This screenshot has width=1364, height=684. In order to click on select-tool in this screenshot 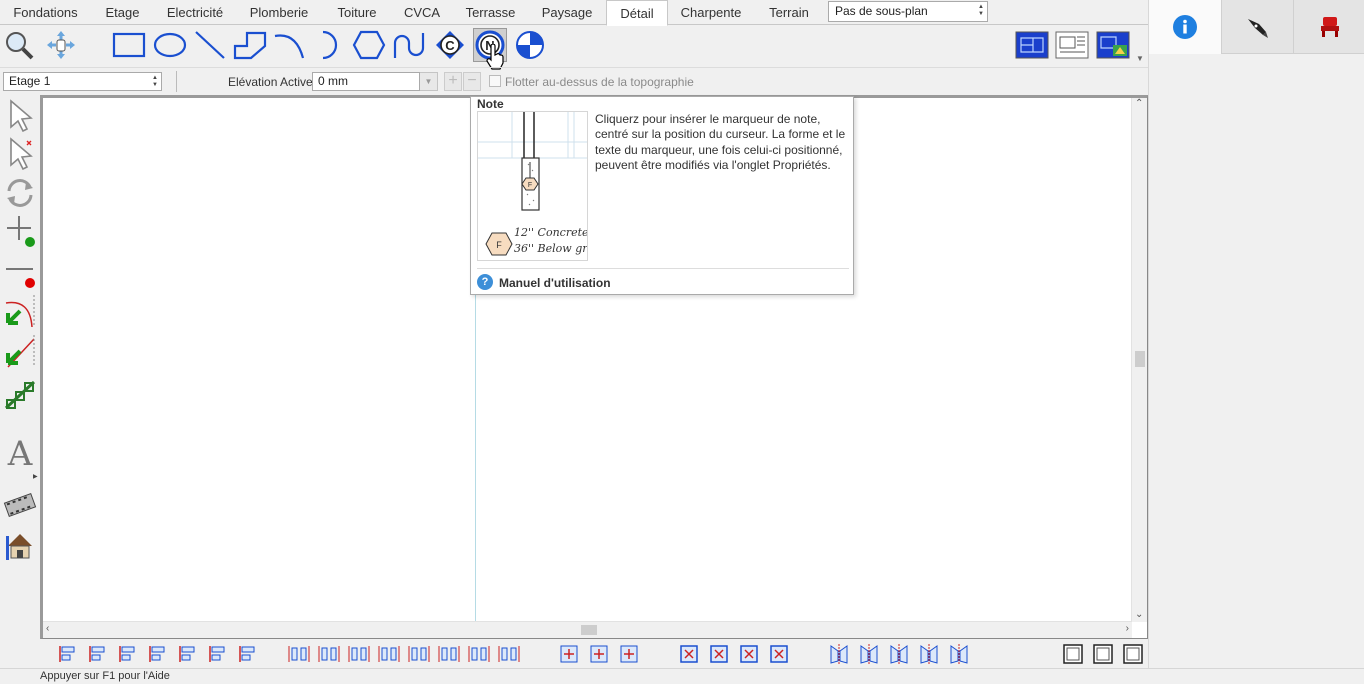, I will do `click(20, 115)`.